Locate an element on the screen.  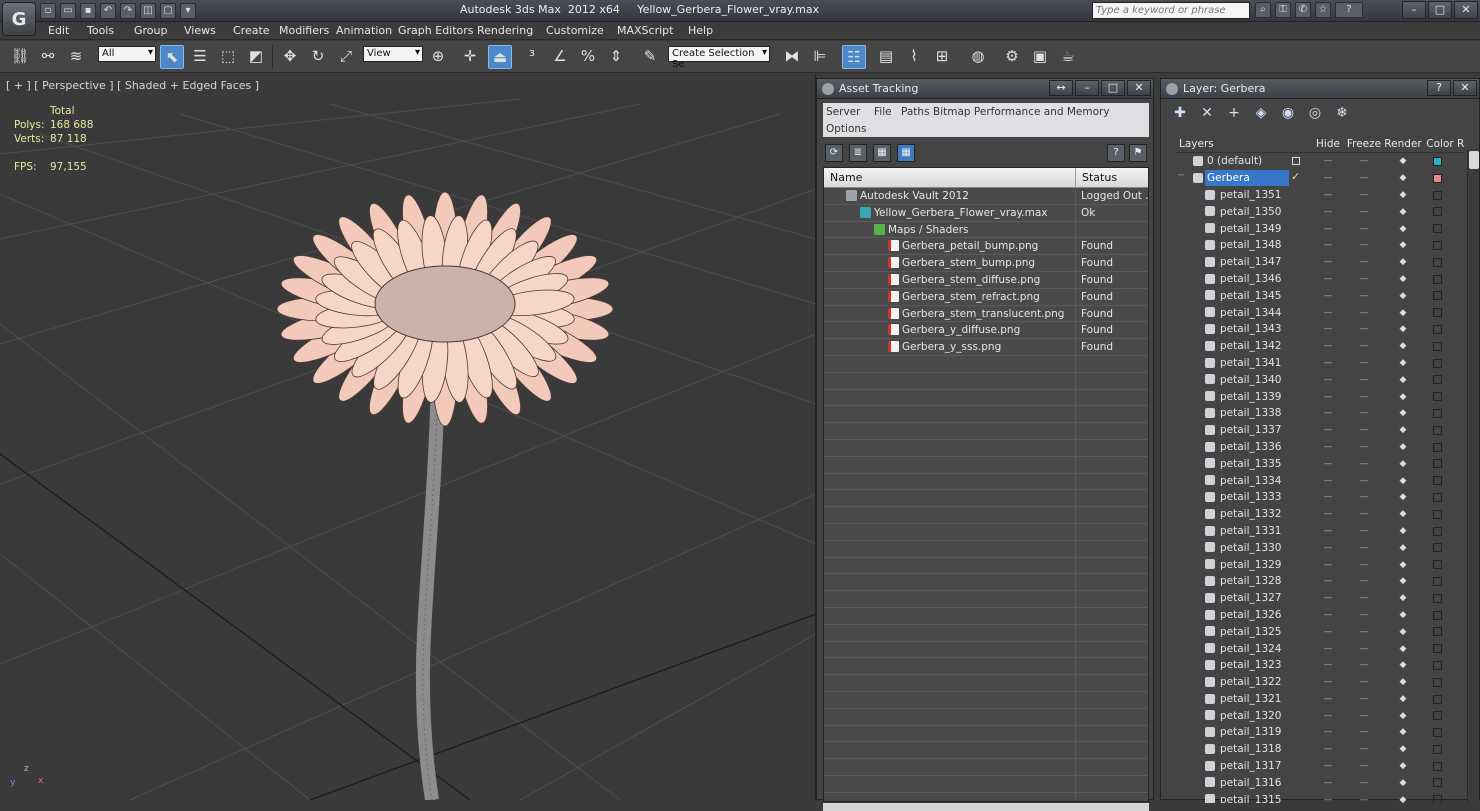
active-layer-check-icon: ✓ is located at coordinates (1295, 176).